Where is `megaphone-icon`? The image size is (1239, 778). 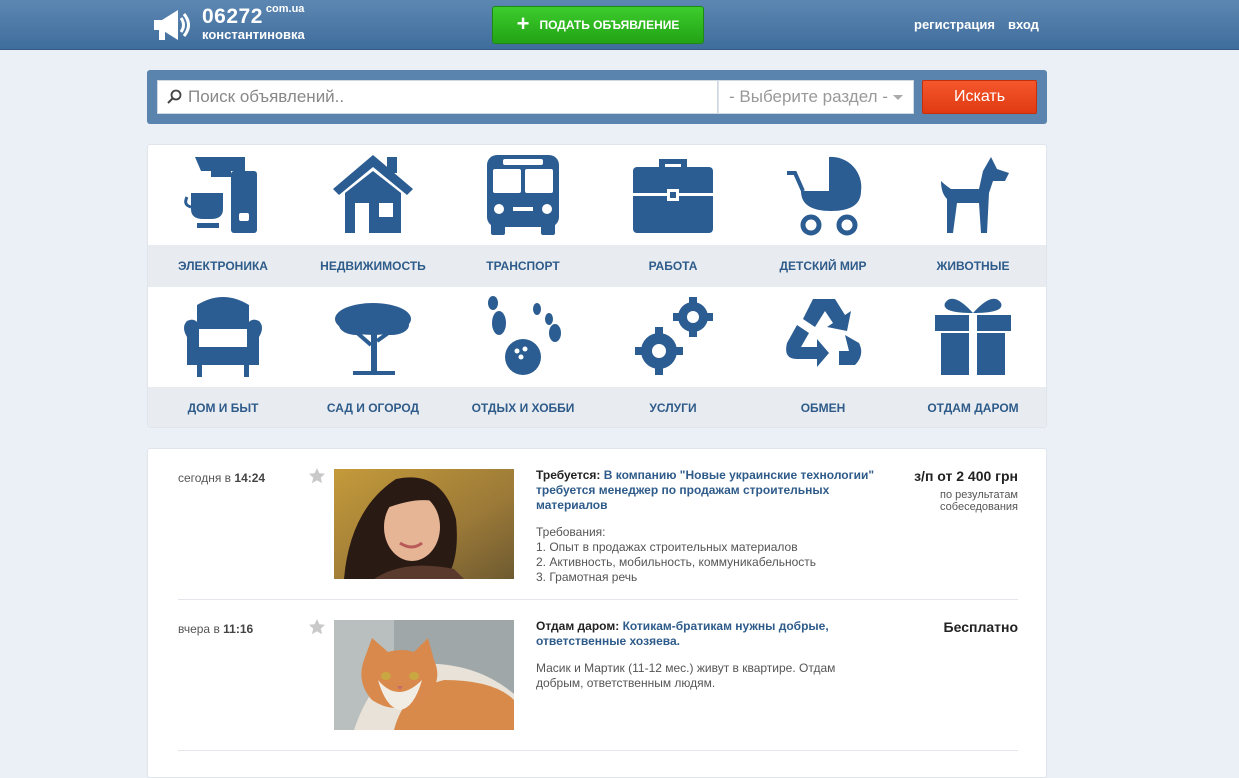
megaphone-icon is located at coordinates (172, 25).